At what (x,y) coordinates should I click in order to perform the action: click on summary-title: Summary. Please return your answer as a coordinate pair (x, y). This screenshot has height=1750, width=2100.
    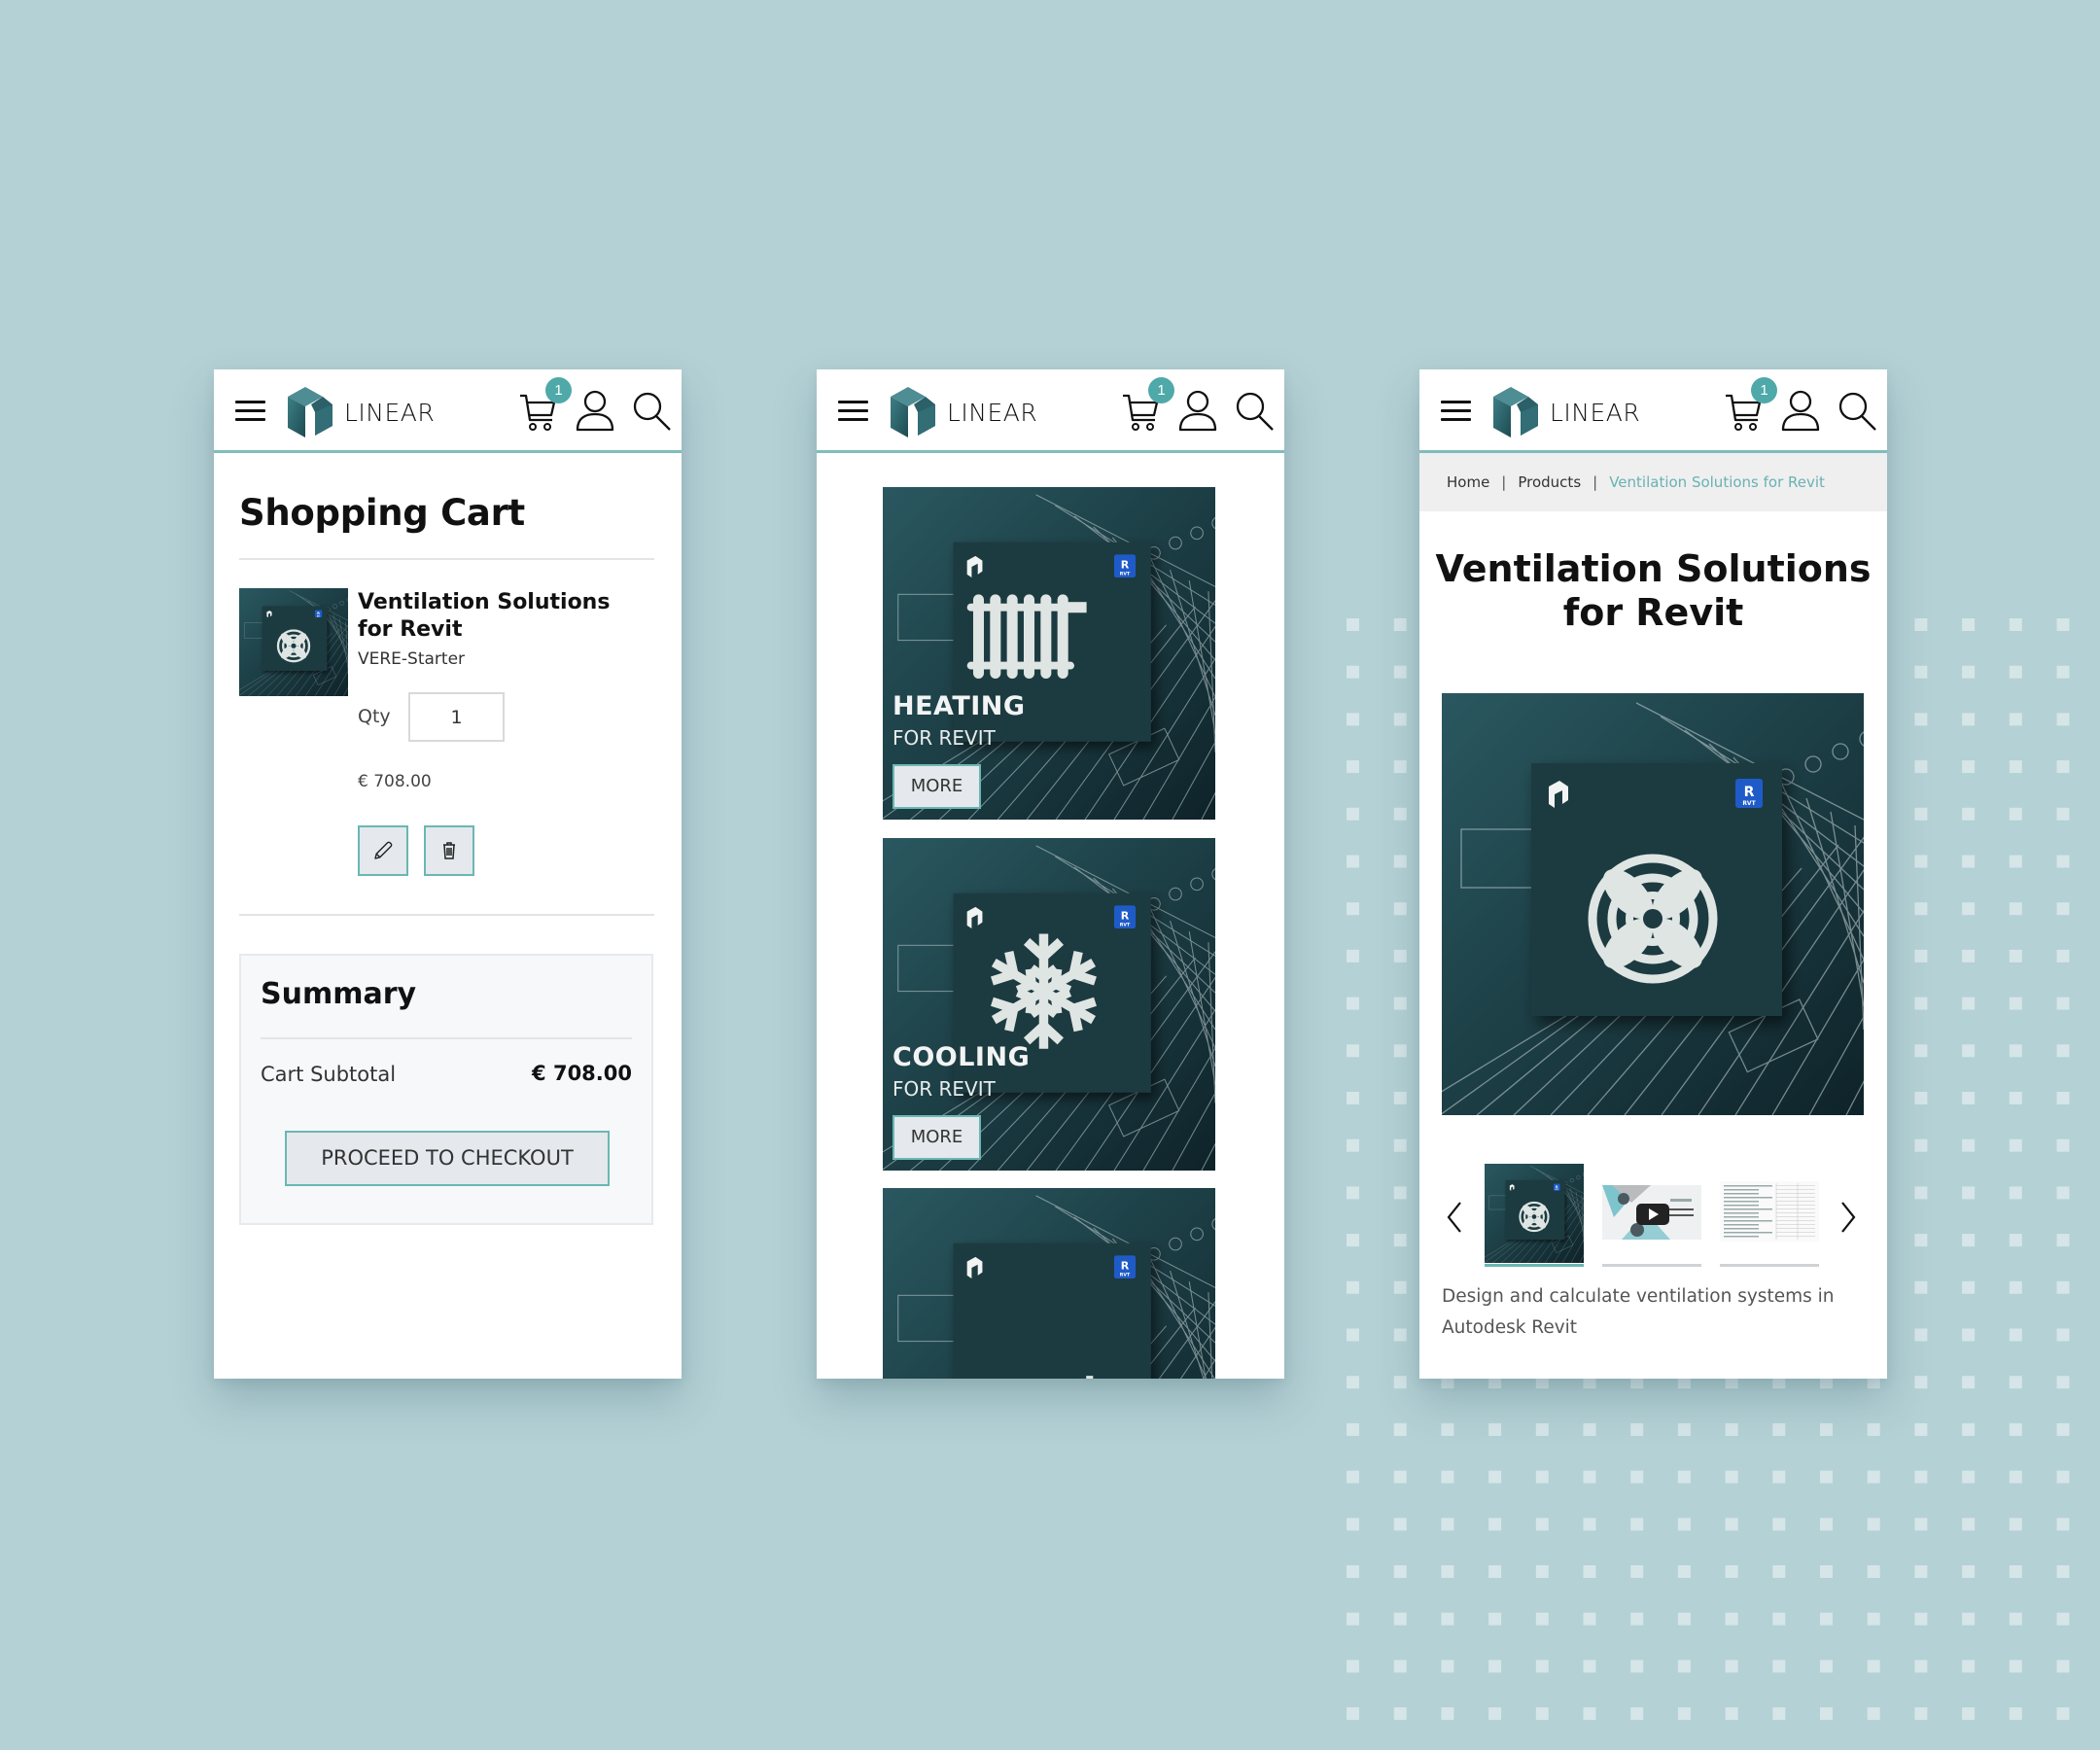
    Looking at the image, I should click on (339, 994).